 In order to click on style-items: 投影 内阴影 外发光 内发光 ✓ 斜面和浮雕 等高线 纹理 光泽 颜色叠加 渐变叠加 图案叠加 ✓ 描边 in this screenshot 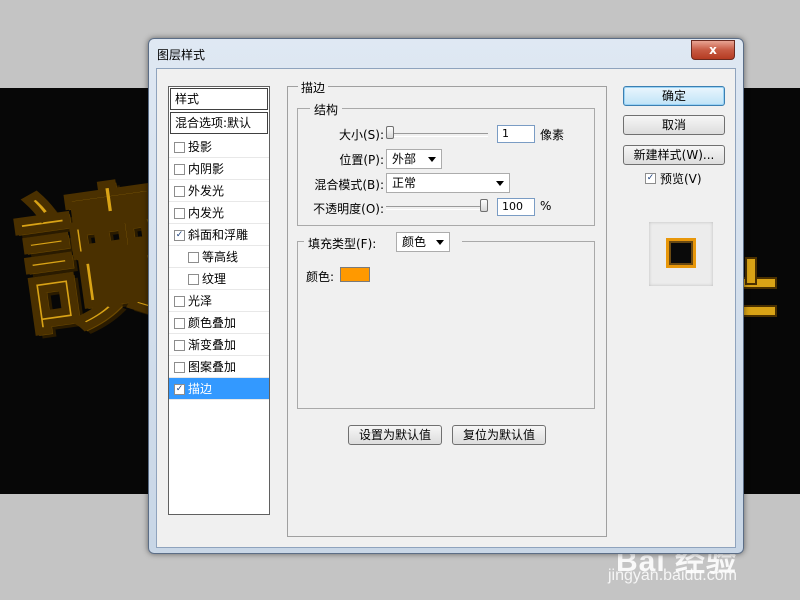, I will do `click(219, 268)`.